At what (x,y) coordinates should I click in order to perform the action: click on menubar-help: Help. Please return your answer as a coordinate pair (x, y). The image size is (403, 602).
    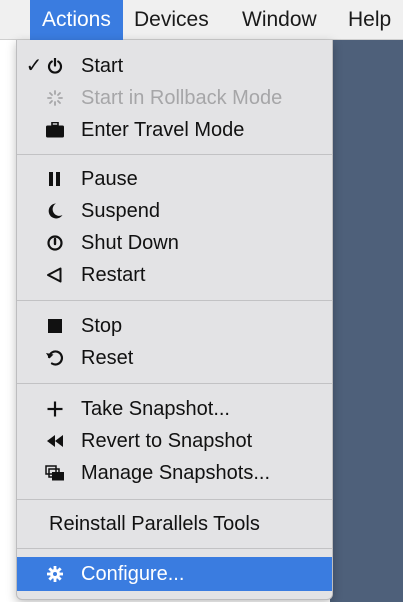
    Looking at the image, I should click on (369, 20).